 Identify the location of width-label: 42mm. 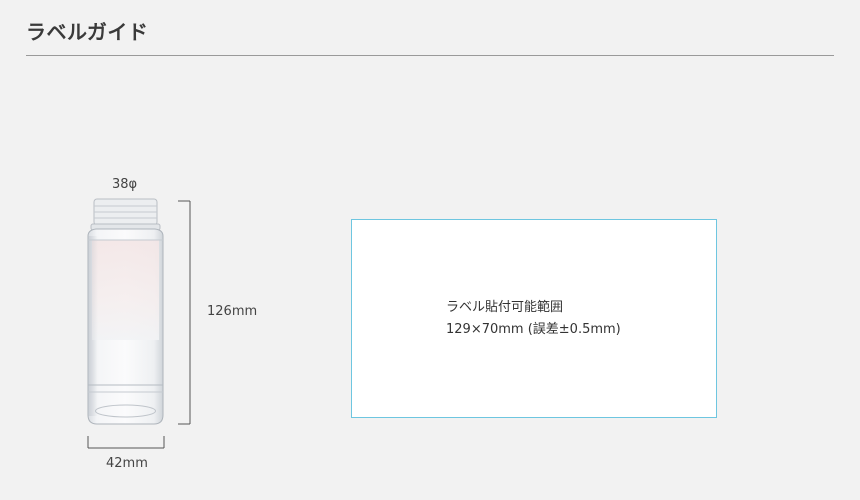
(127, 463).